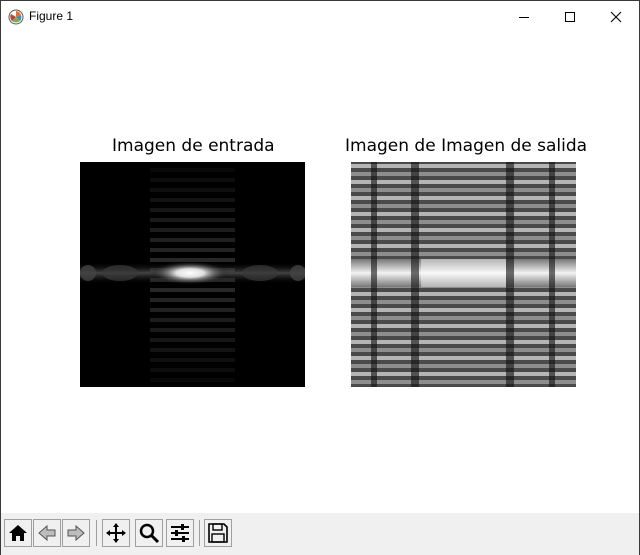 The width and height of the screenshot is (640, 555). Describe the element at coordinates (466, 146) in the screenshot. I see `axes-2-title: Imagen de Imagen de salida` at that location.